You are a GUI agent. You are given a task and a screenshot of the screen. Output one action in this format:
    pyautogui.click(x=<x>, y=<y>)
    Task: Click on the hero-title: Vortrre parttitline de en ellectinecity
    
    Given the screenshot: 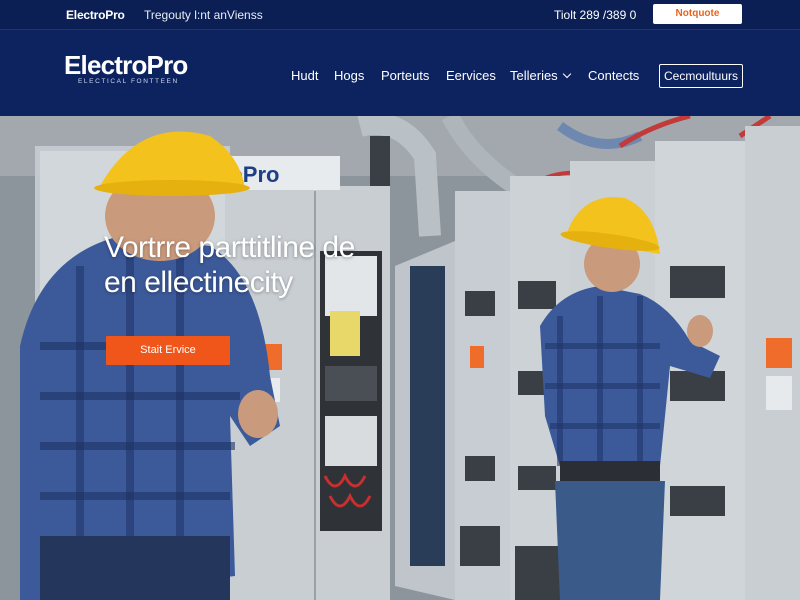 What is the action you would take?
    pyautogui.click(x=314, y=265)
    